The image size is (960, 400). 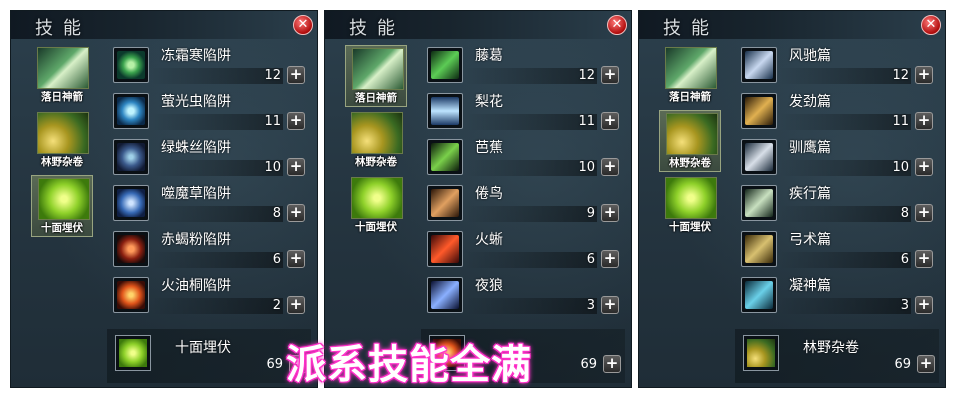 What do you see at coordinates (489, 286) in the screenshot?
I see `skill-name: 夜狼` at bounding box center [489, 286].